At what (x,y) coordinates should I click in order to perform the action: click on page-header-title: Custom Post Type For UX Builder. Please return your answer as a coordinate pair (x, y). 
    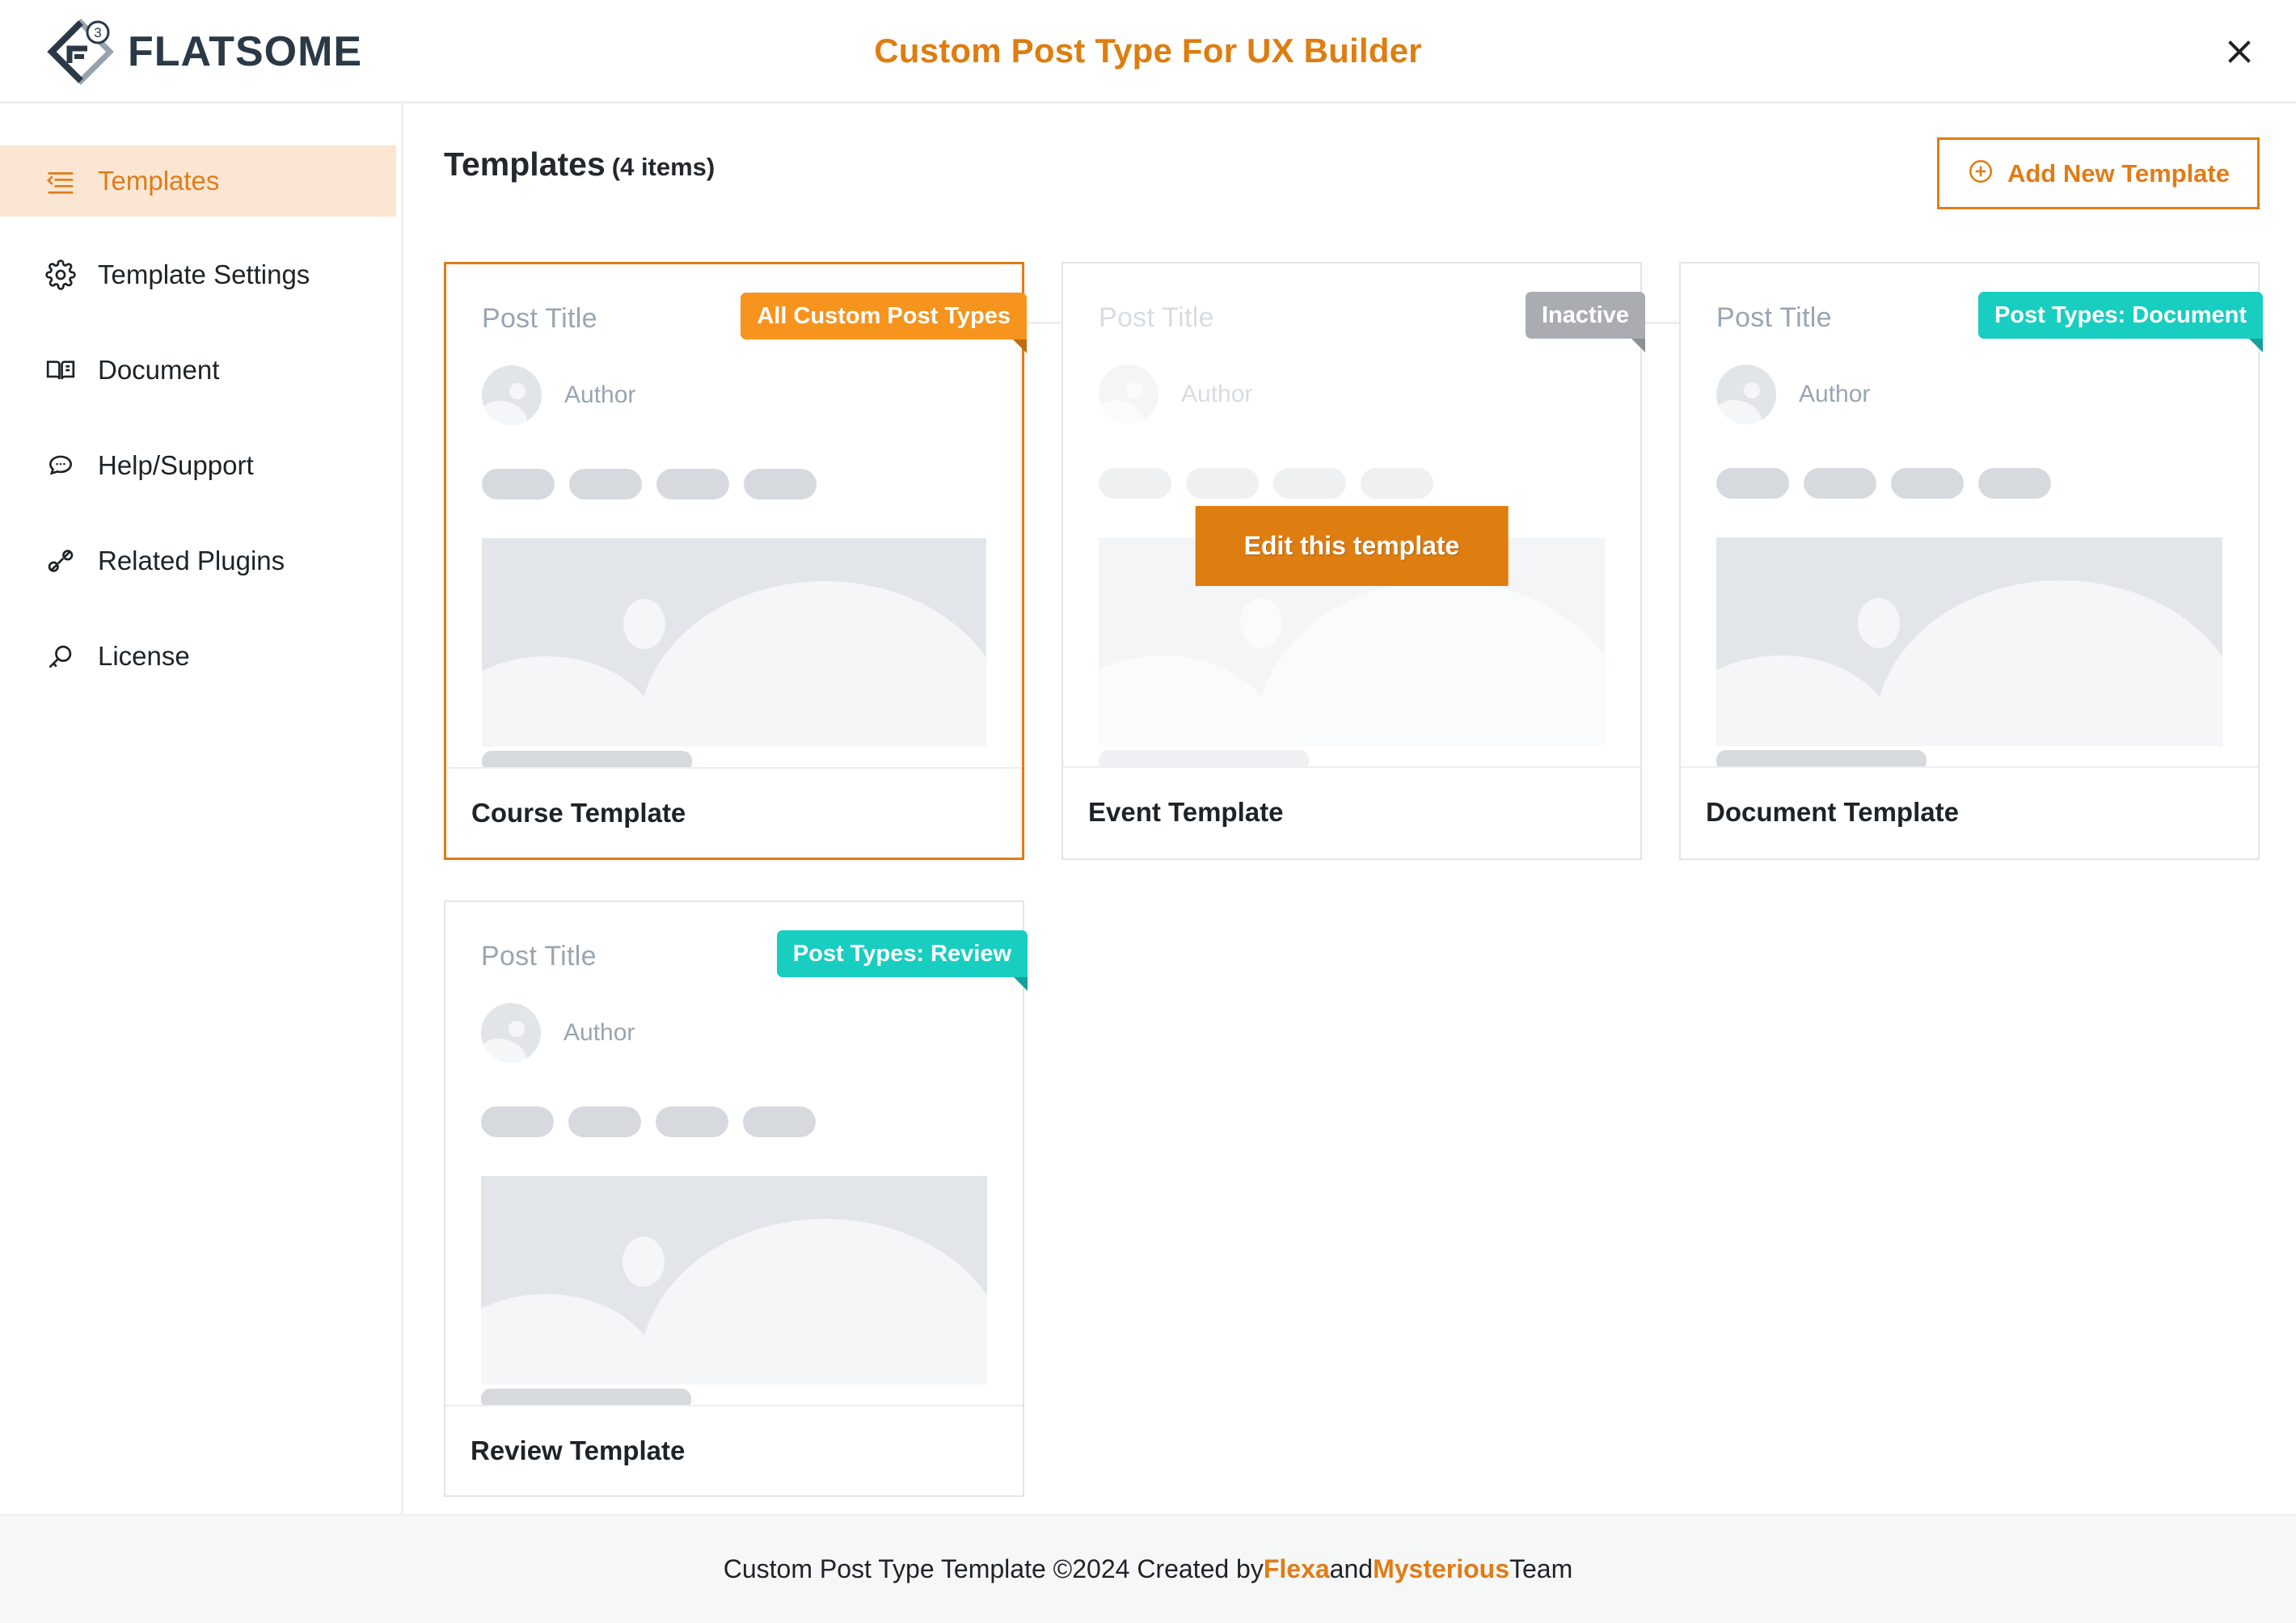
    Looking at the image, I should click on (1148, 50).